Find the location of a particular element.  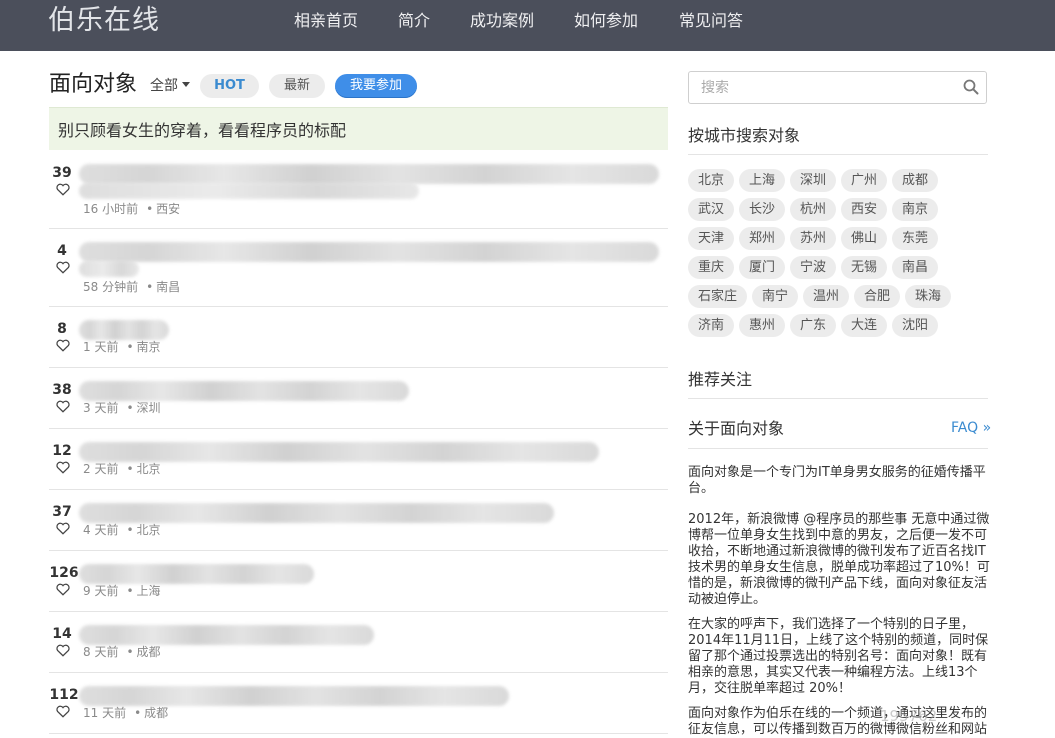

city-tag: 沈阳 is located at coordinates (915, 325).